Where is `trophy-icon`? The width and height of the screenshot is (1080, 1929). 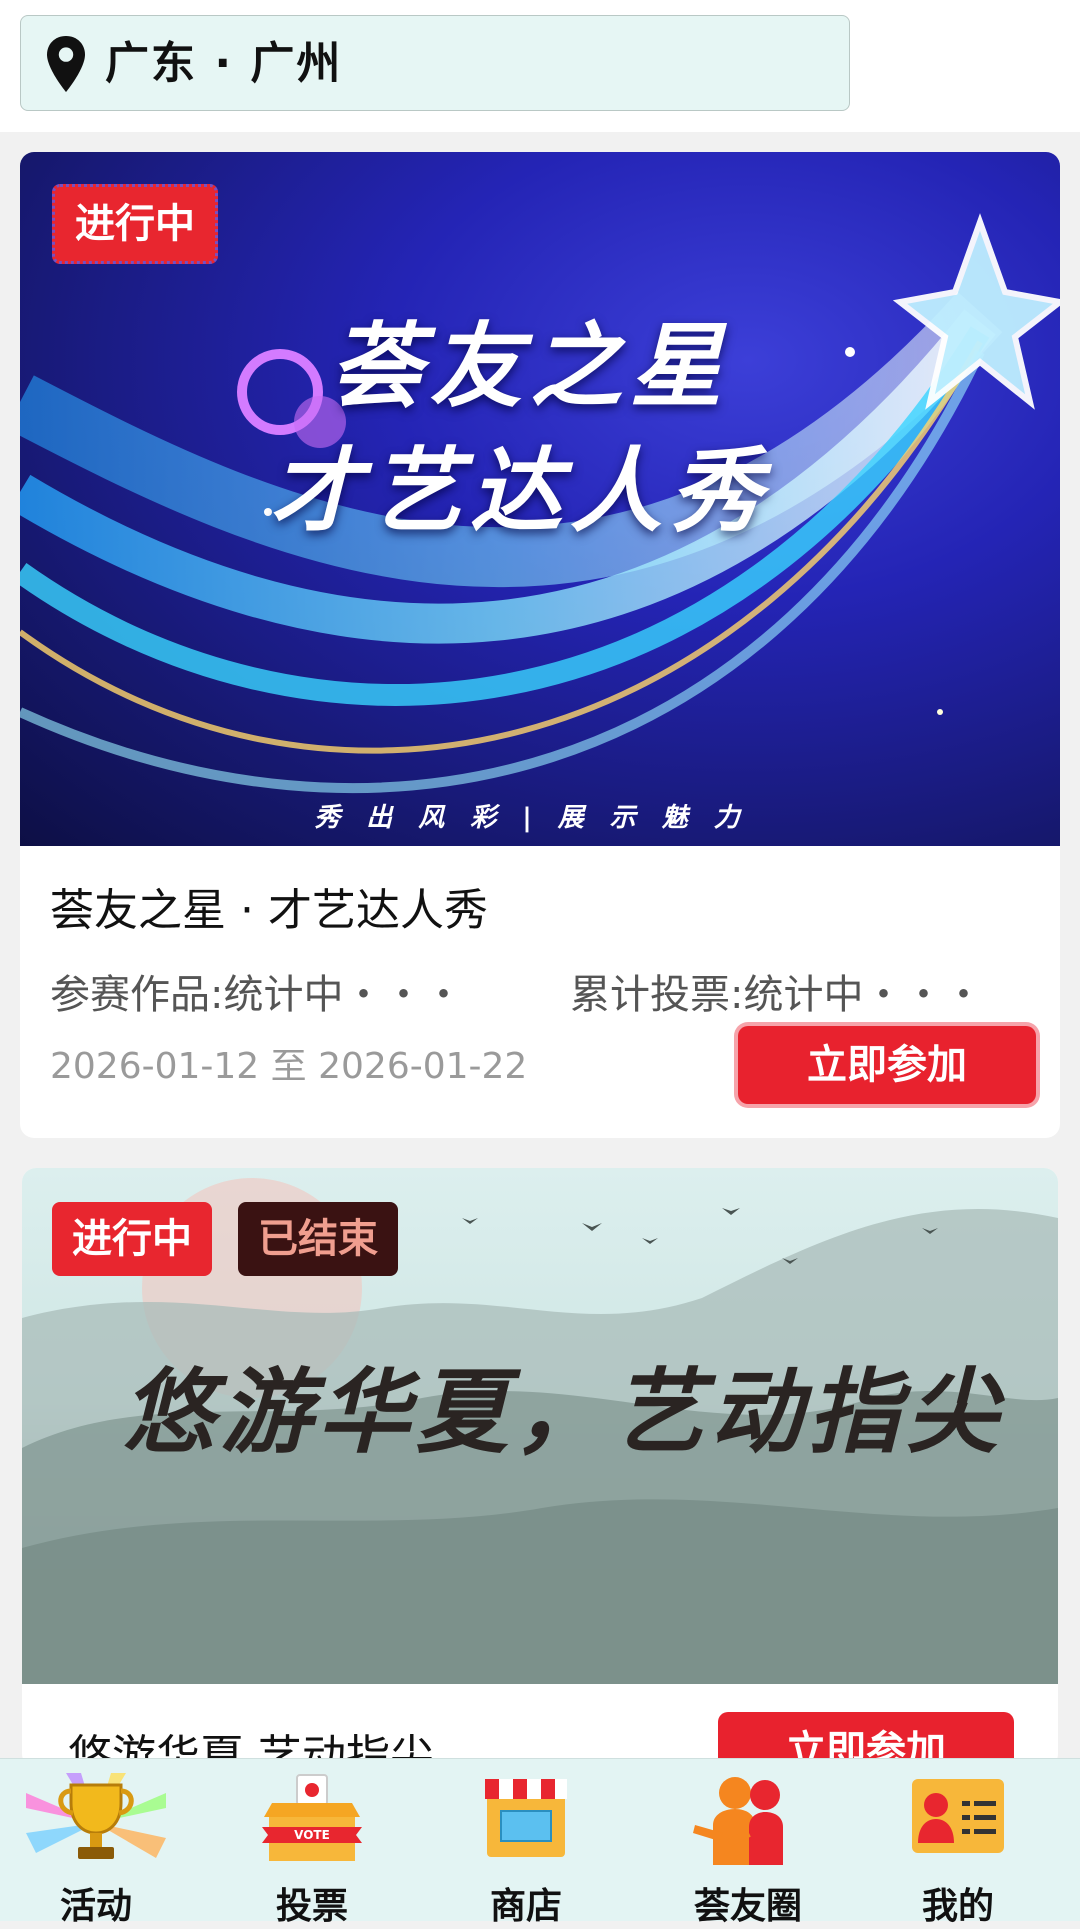 trophy-icon is located at coordinates (96, 1816).